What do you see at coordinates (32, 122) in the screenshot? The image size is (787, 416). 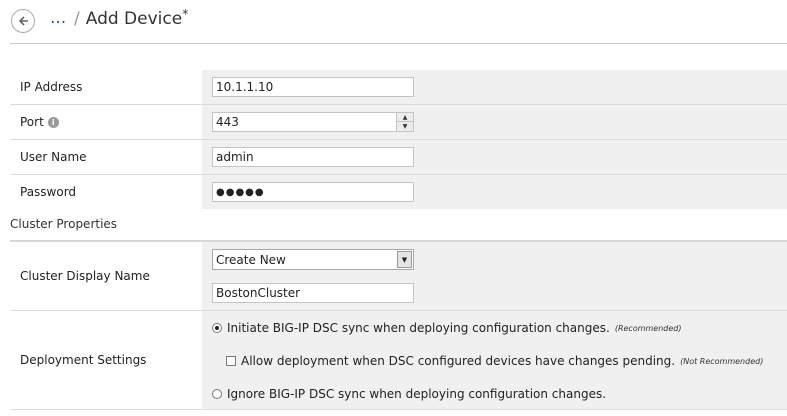 I see `port-label: Port` at bounding box center [32, 122].